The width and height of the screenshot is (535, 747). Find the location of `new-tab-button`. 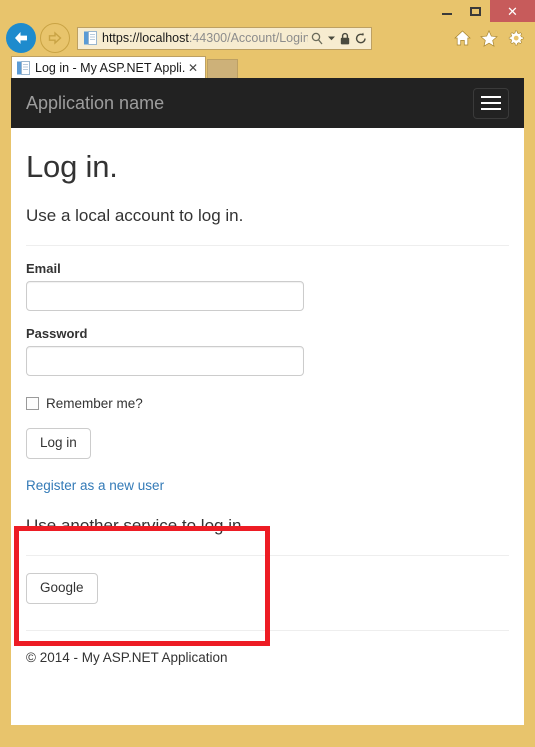

new-tab-button is located at coordinates (222, 69).